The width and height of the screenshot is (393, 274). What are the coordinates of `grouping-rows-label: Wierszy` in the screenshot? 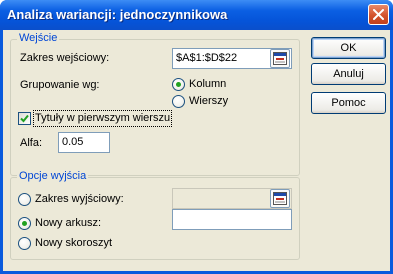 It's located at (208, 101).